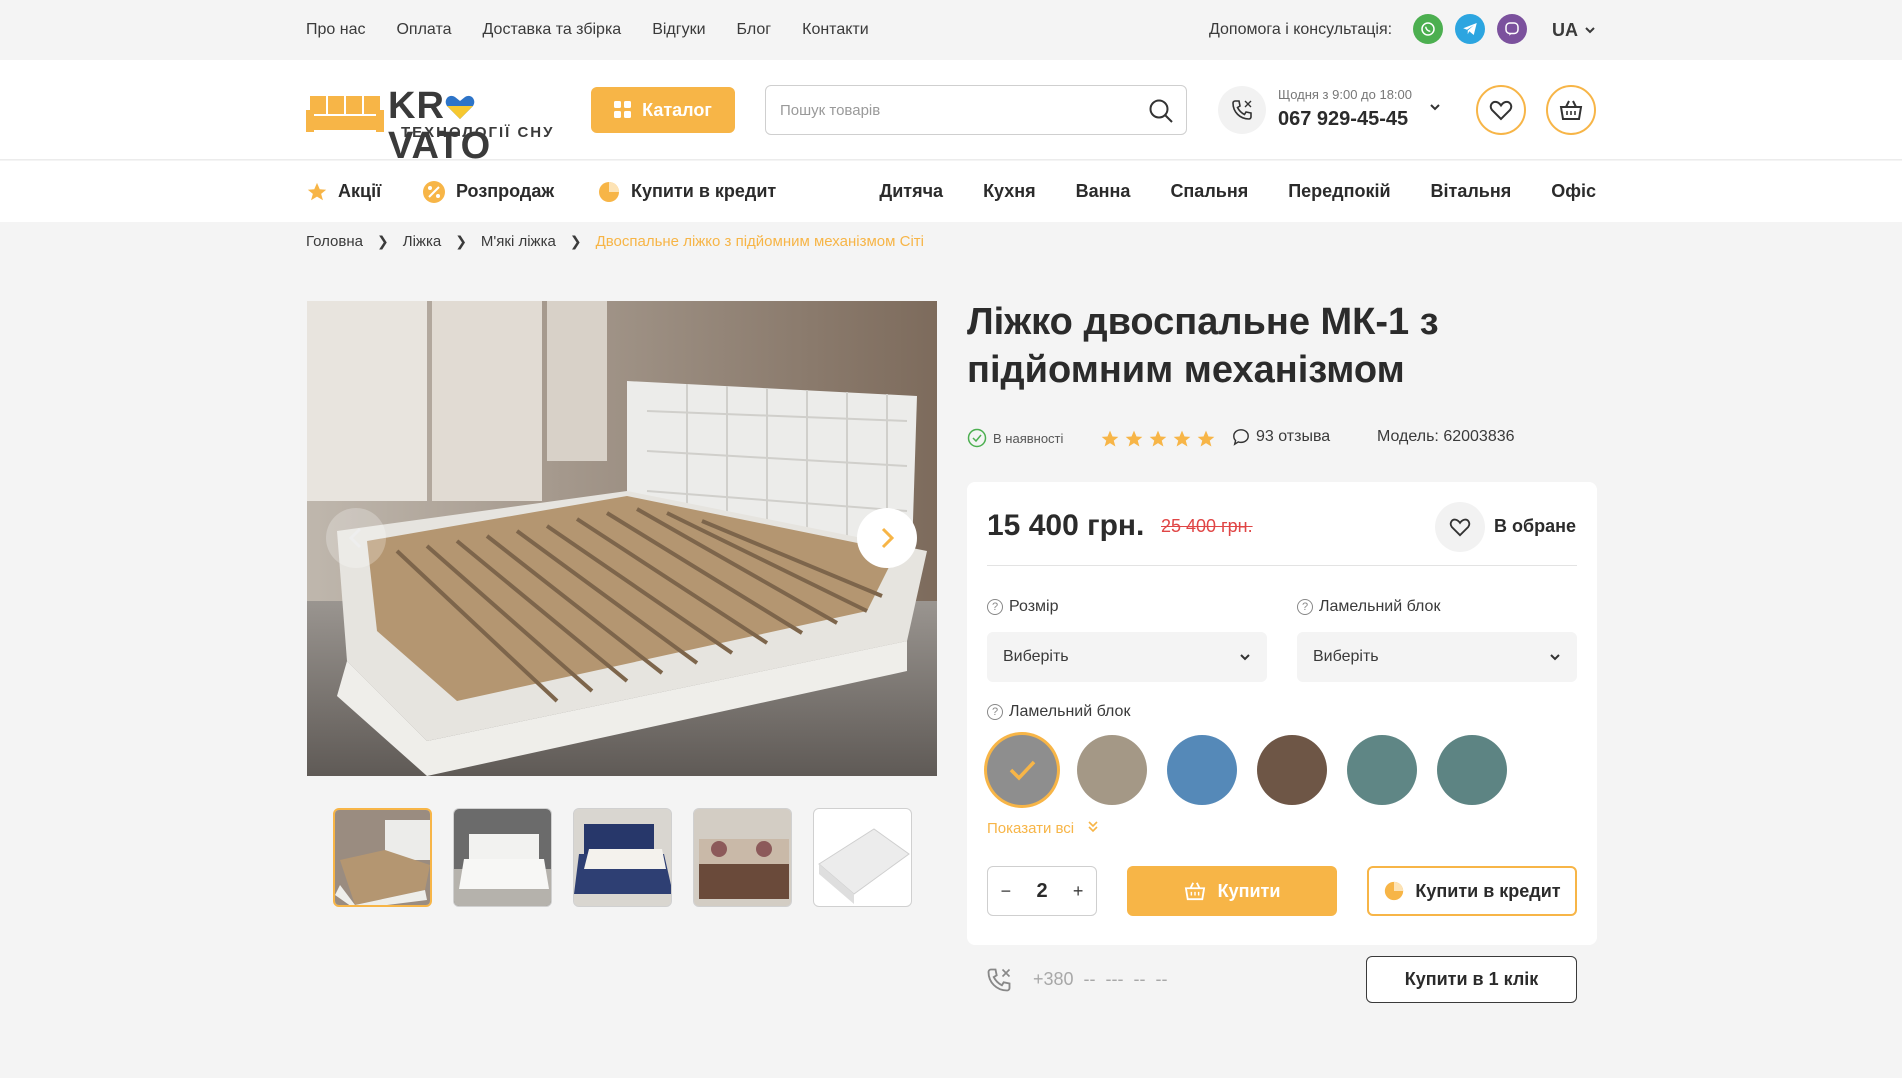 This screenshot has height=1078, width=1902. I want to click on cart-button, so click(1571, 110).